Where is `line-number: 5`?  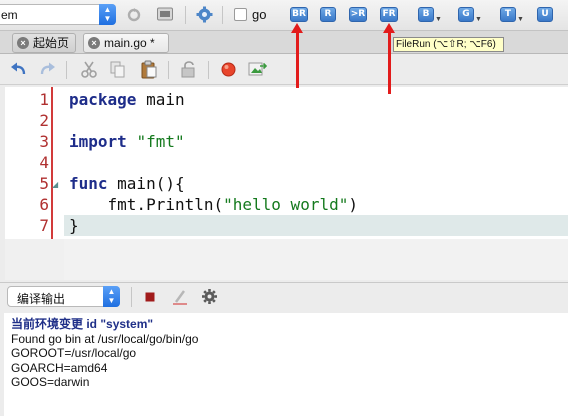
line-number: 5 is located at coordinates (44, 183).